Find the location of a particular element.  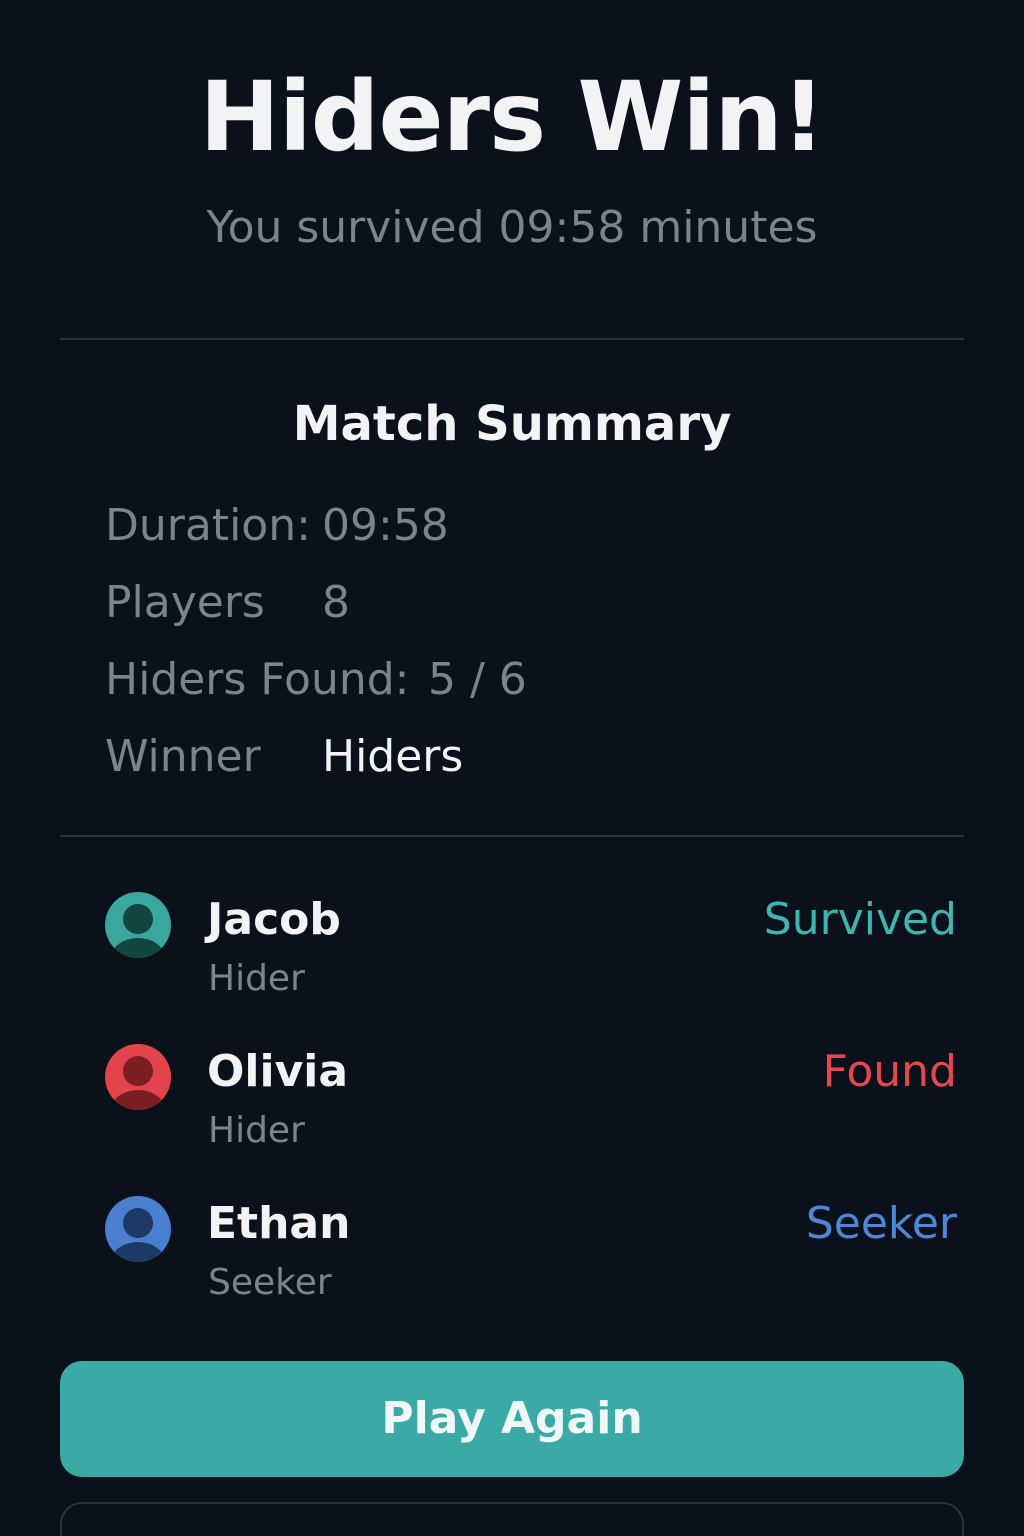

match-summary-title: Match Summary is located at coordinates (512, 424).